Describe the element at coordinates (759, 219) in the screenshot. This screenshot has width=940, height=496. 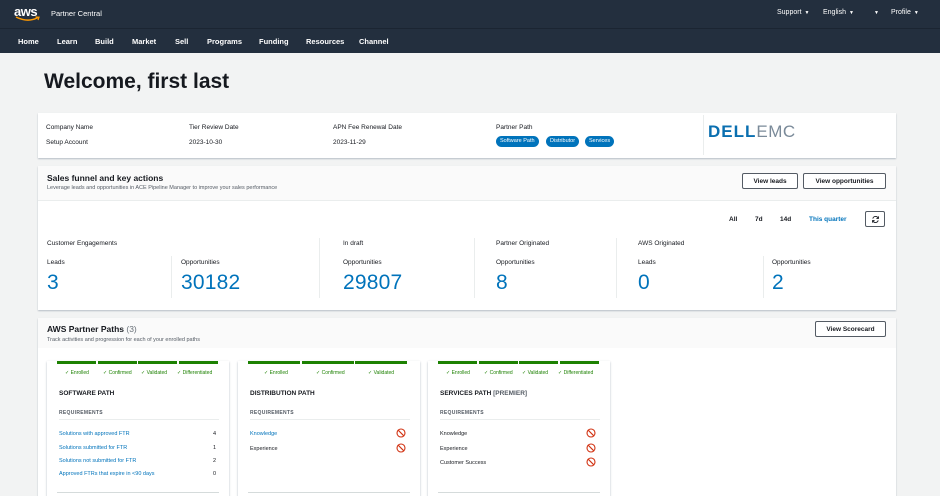
I see `range-7d: 7d` at that location.